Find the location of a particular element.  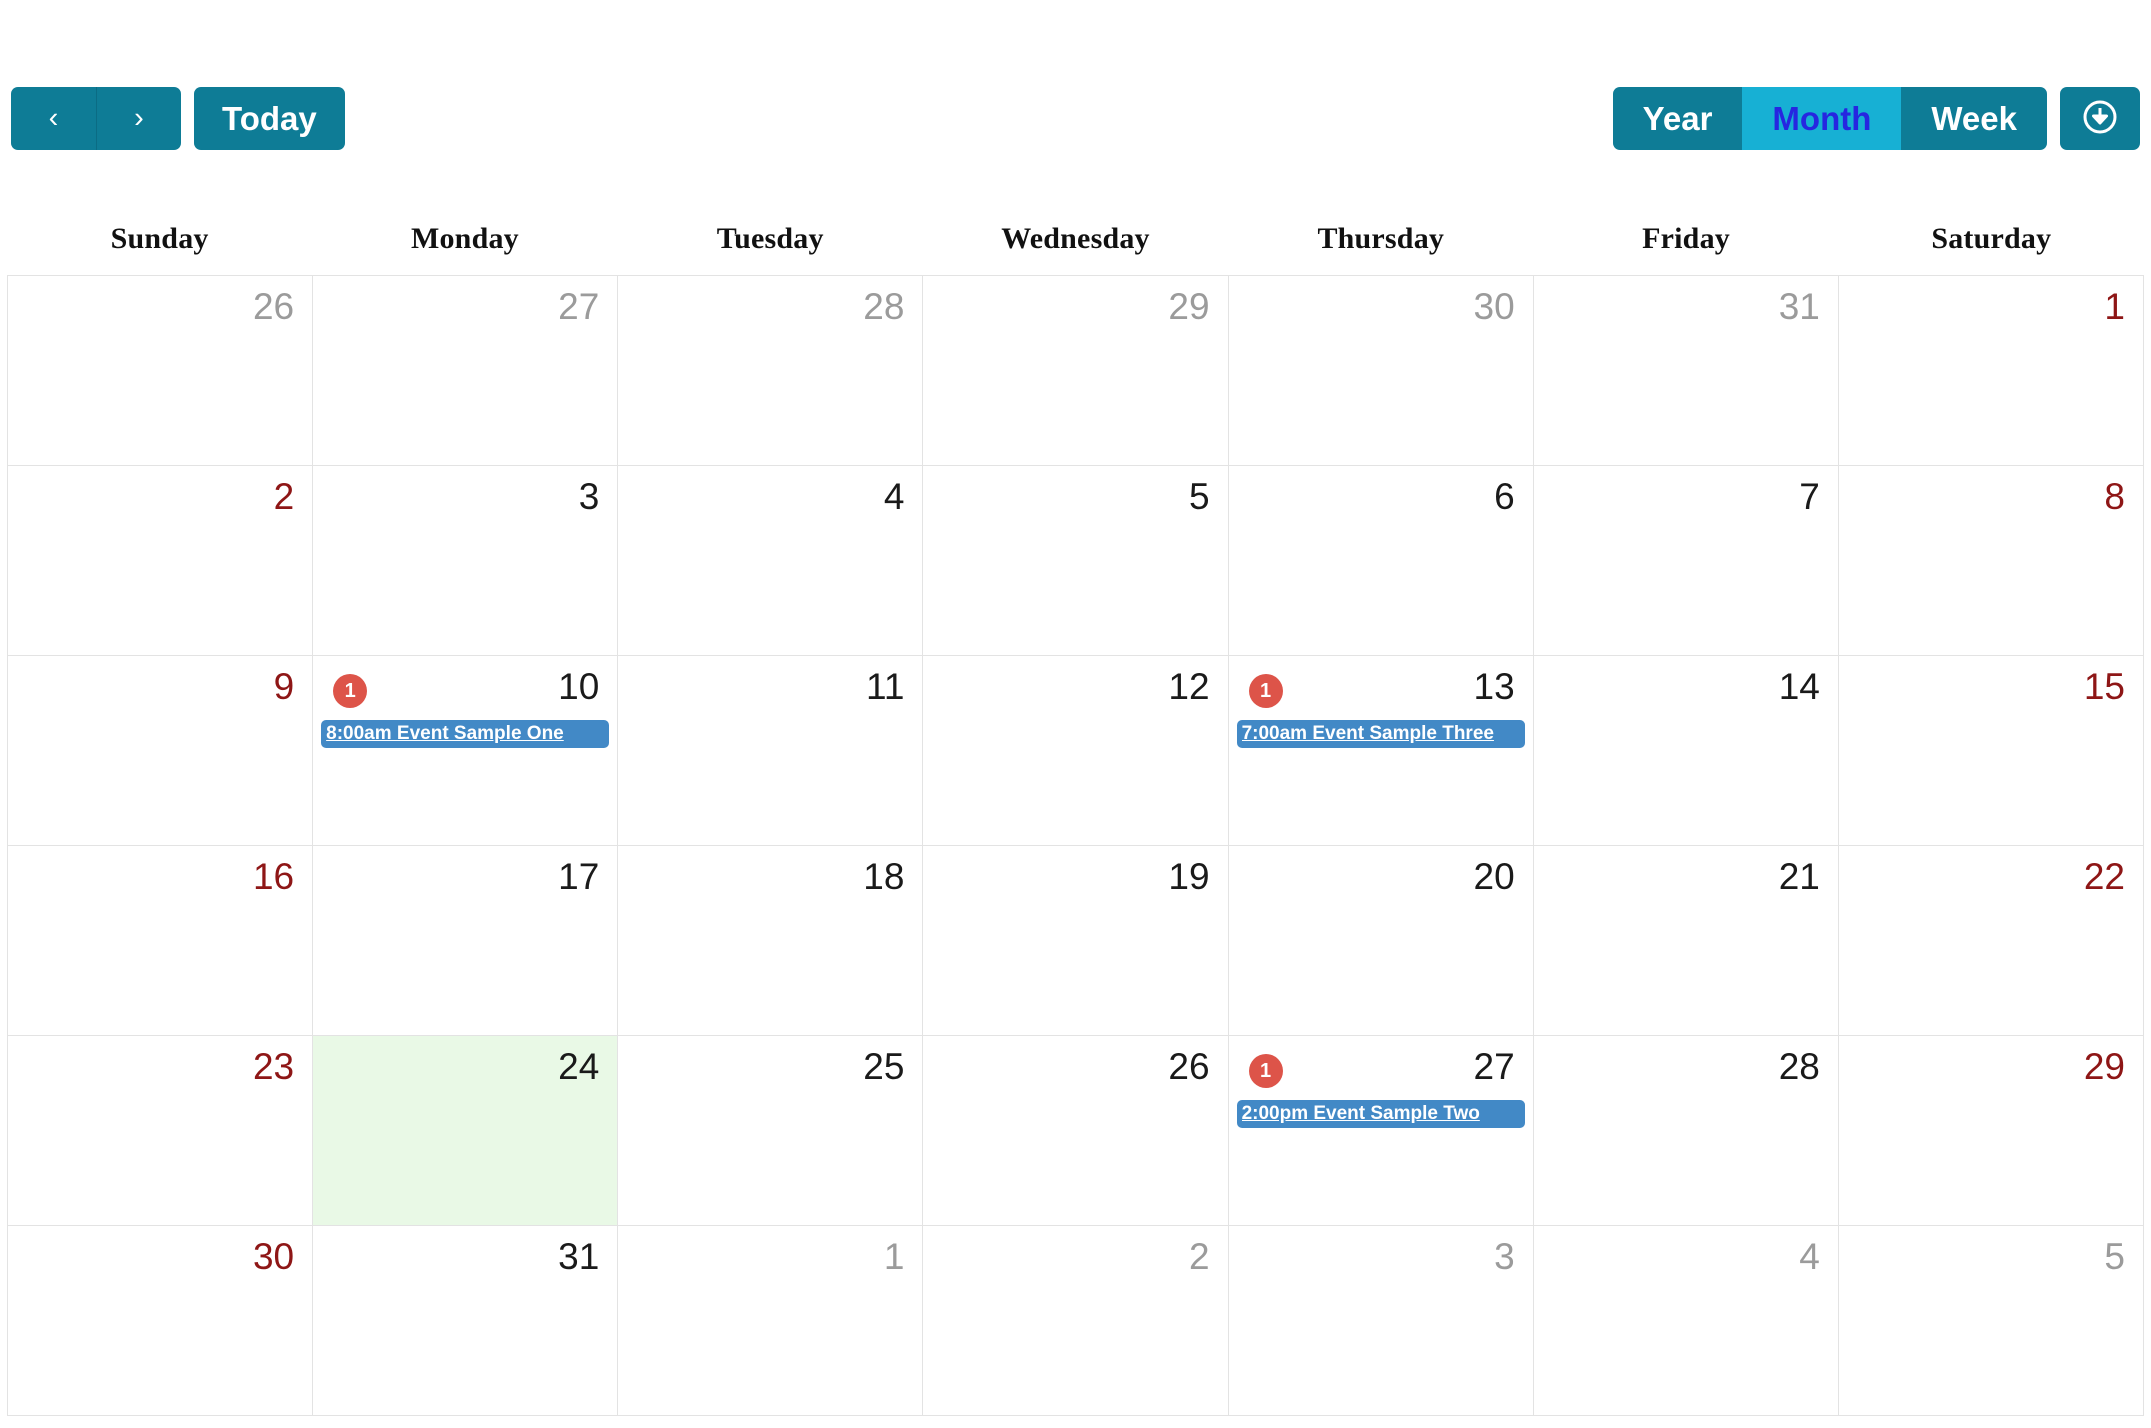

calendar-event-label: 2:00pm Event Sample Two is located at coordinates (1360, 1113).